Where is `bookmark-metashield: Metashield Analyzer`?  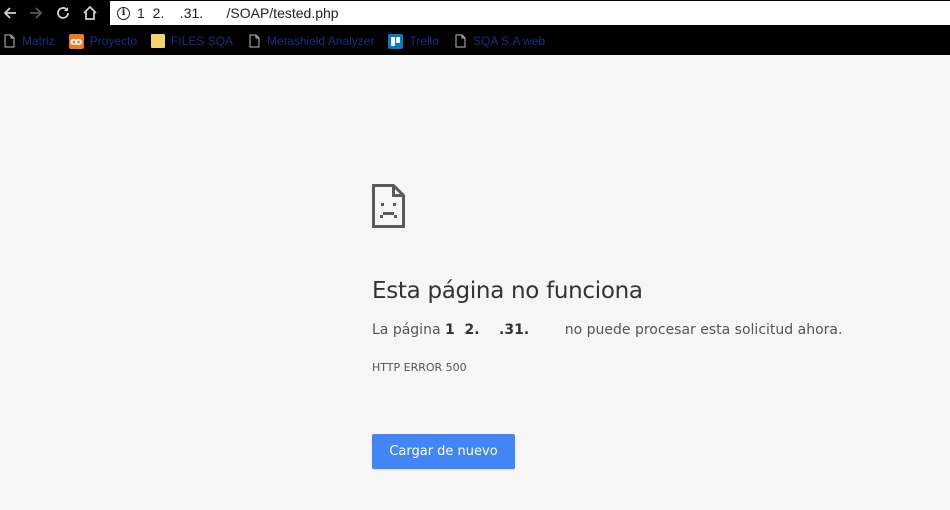 bookmark-metashield: Metashield Analyzer is located at coordinates (310, 41).